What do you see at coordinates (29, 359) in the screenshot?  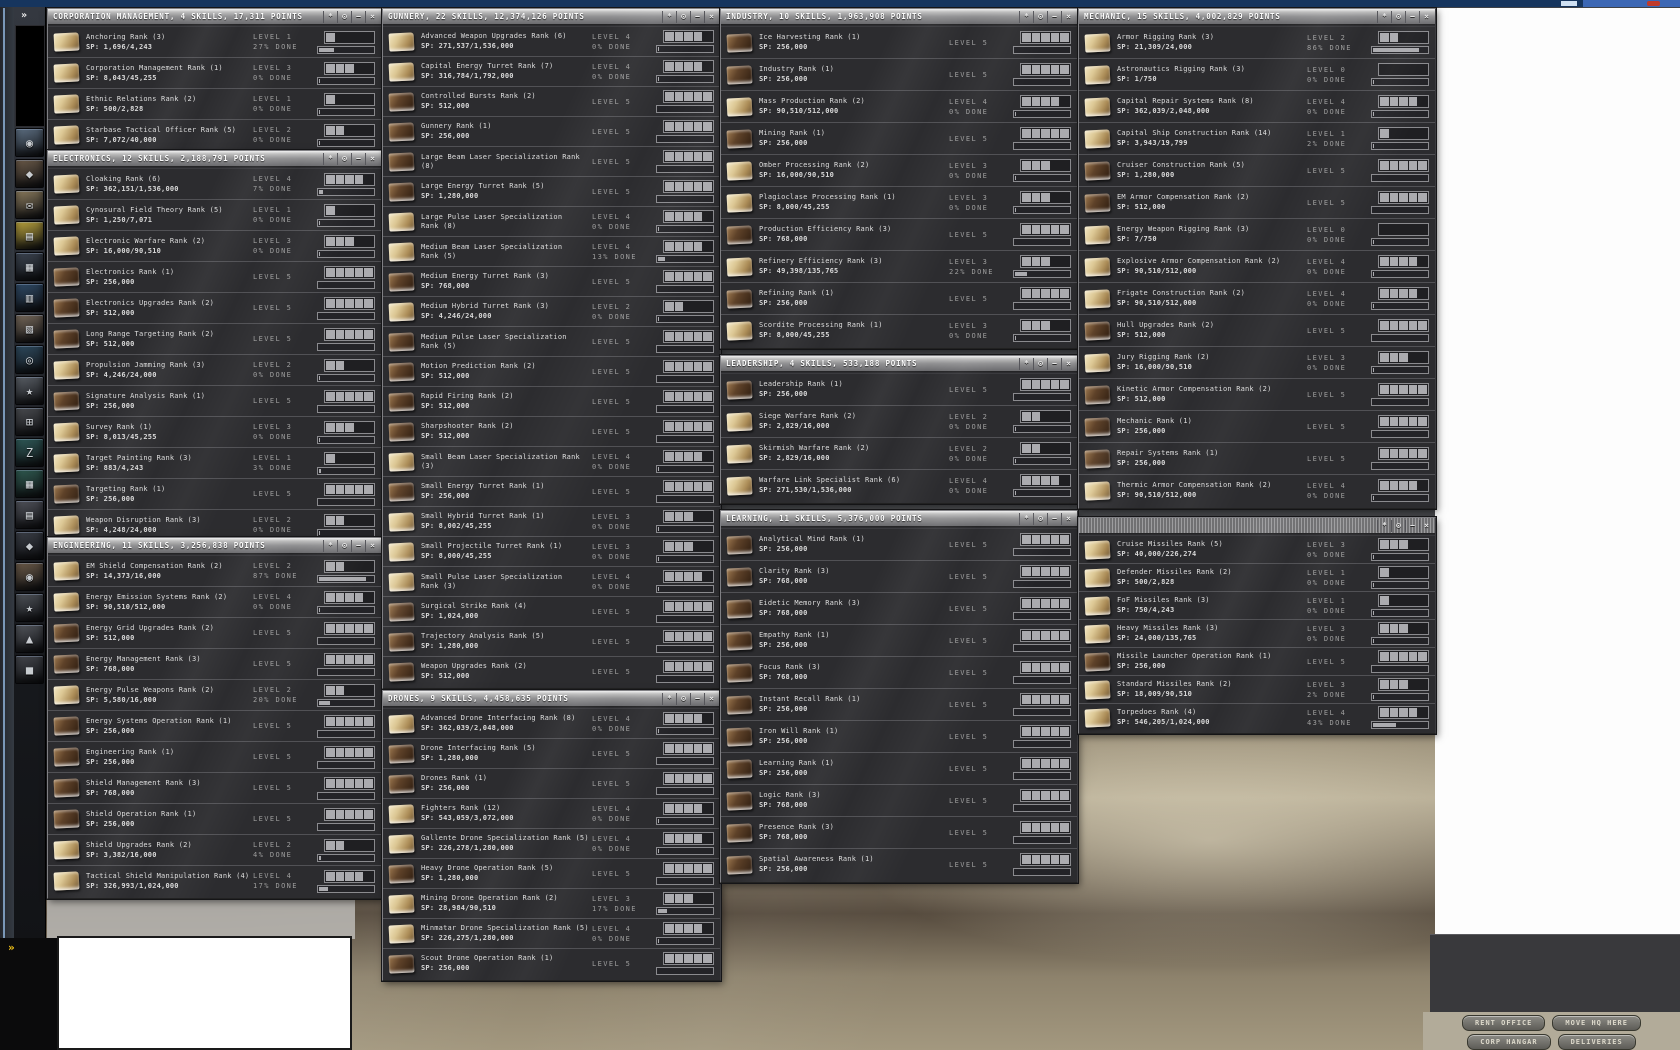 I see `map-icon: ◎` at bounding box center [29, 359].